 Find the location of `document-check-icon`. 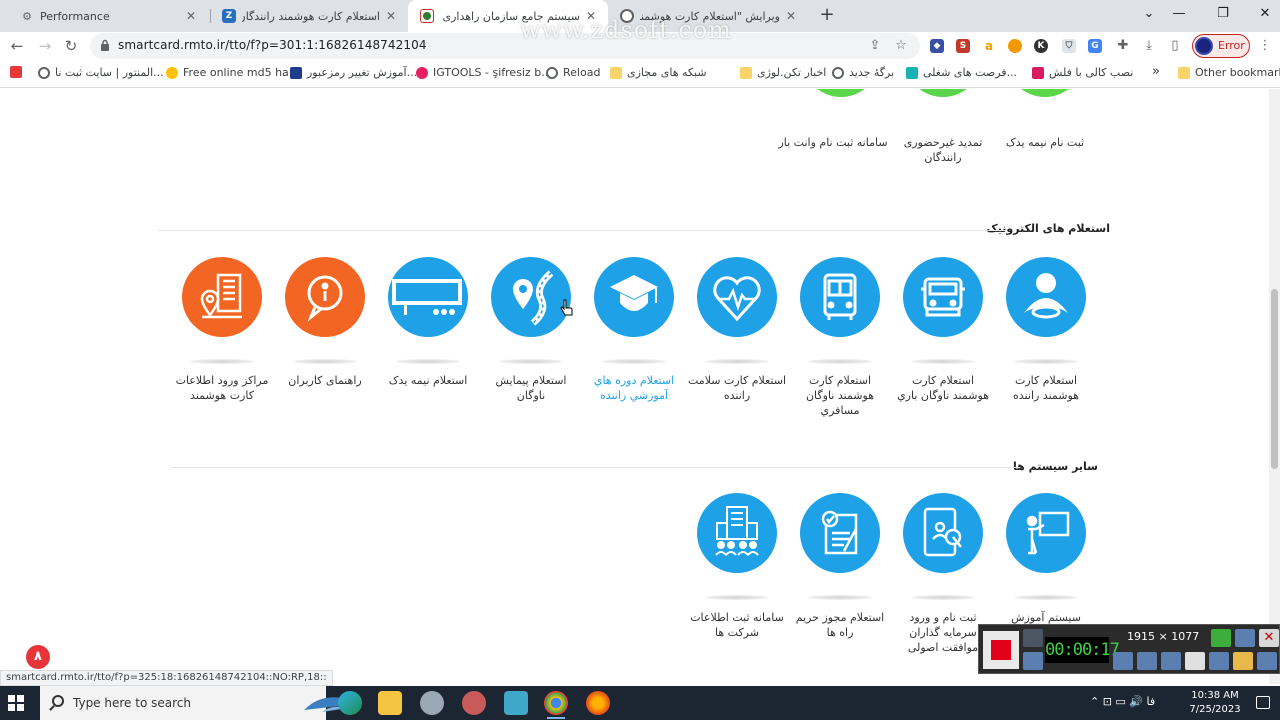

document-check-icon is located at coordinates (840, 533).